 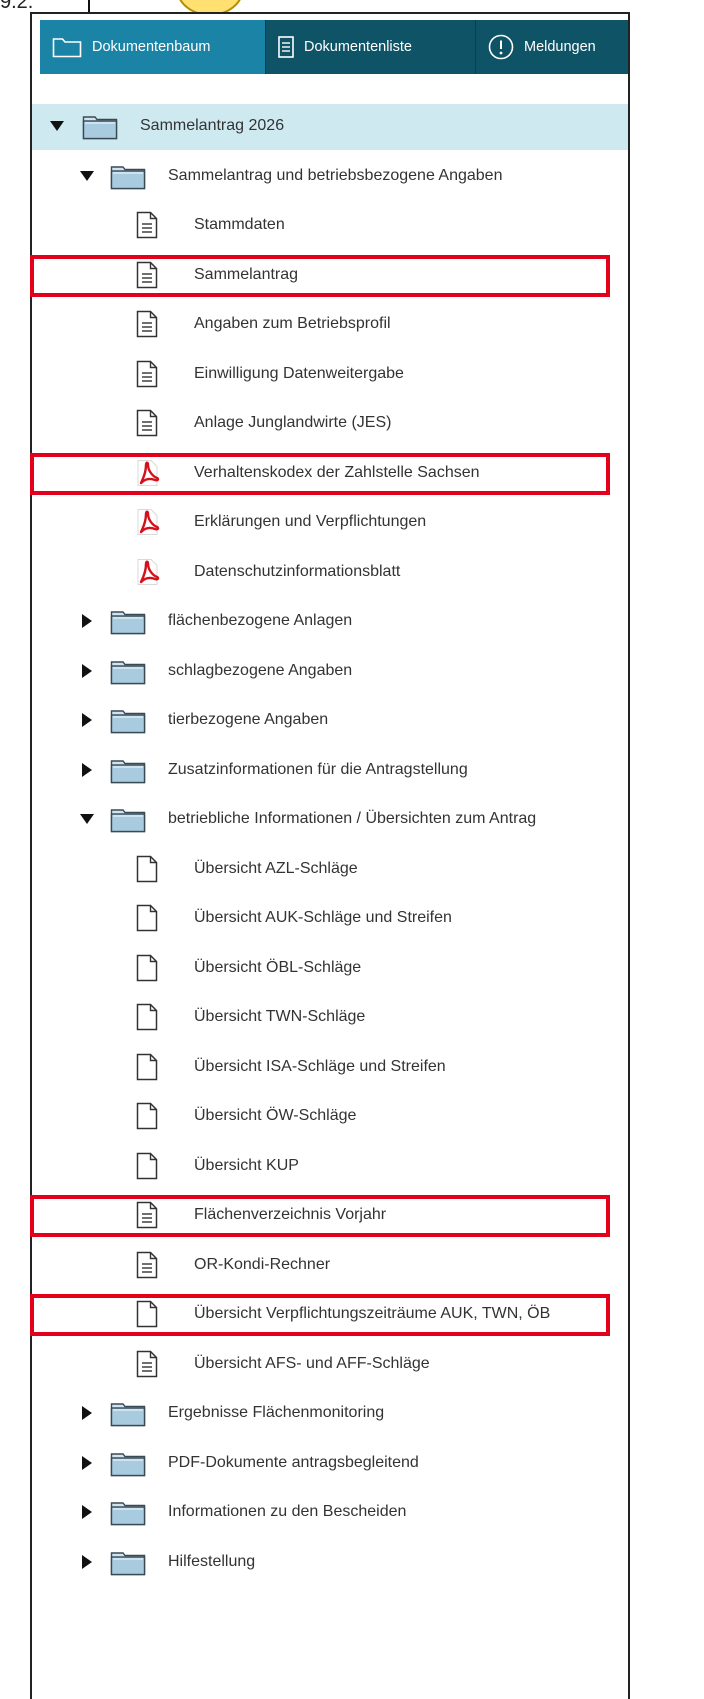 I want to click on tree-document-row: Anlage Junglandwirte (JES), so click(x=330, y=424).